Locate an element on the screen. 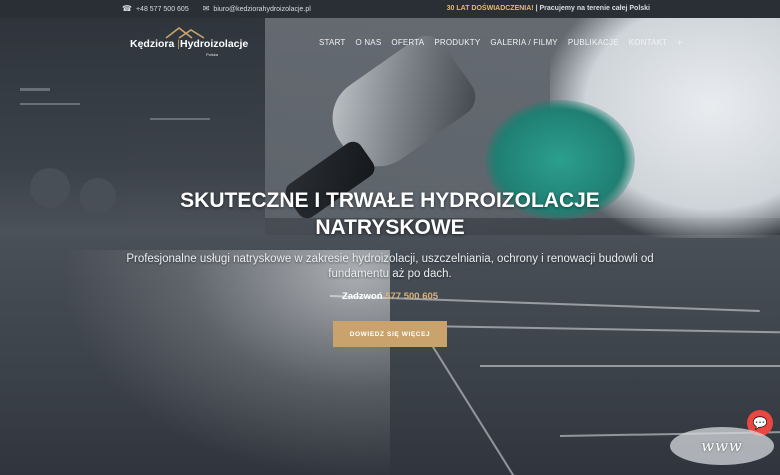 The width and height of the screenshot is (780, 475). nav-item-oferta: OFERTA is located at coordinates (407, 42).